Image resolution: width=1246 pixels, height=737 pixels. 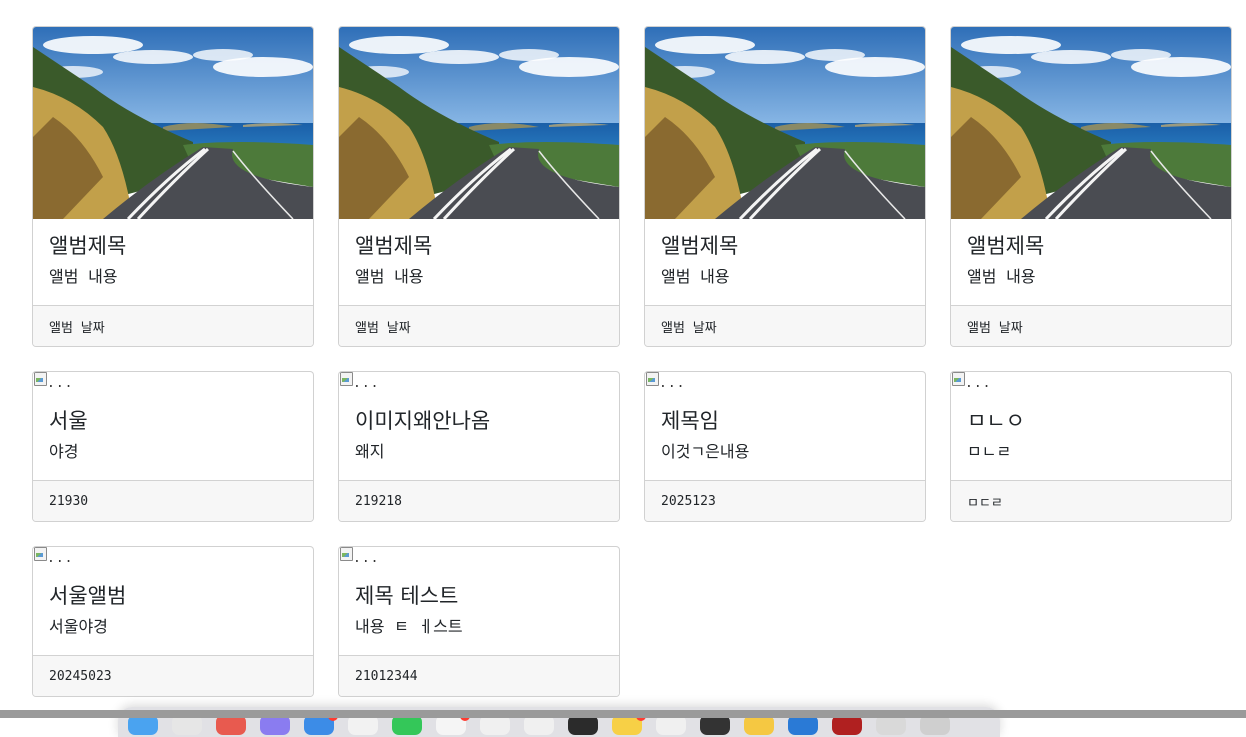 What do you see at coordinates (479, 500) in the screenshot?
I see `card-footer-date: 219218` at bounding box center [479, 500].